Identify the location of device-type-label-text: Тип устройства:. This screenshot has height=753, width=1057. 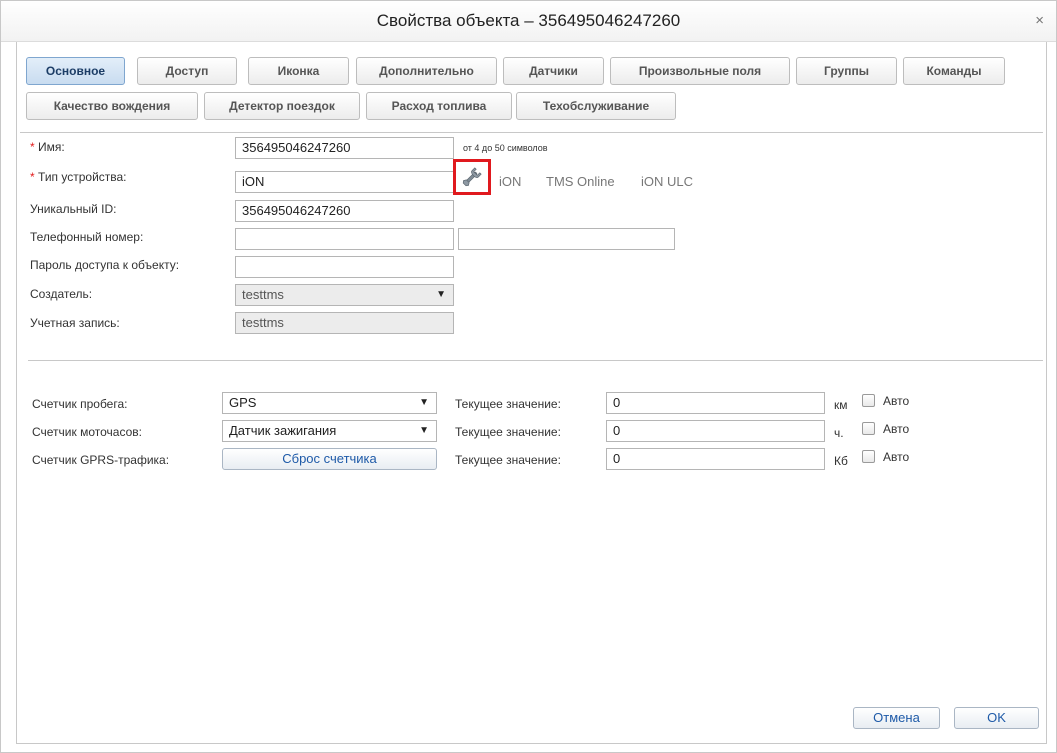
(82, 177).